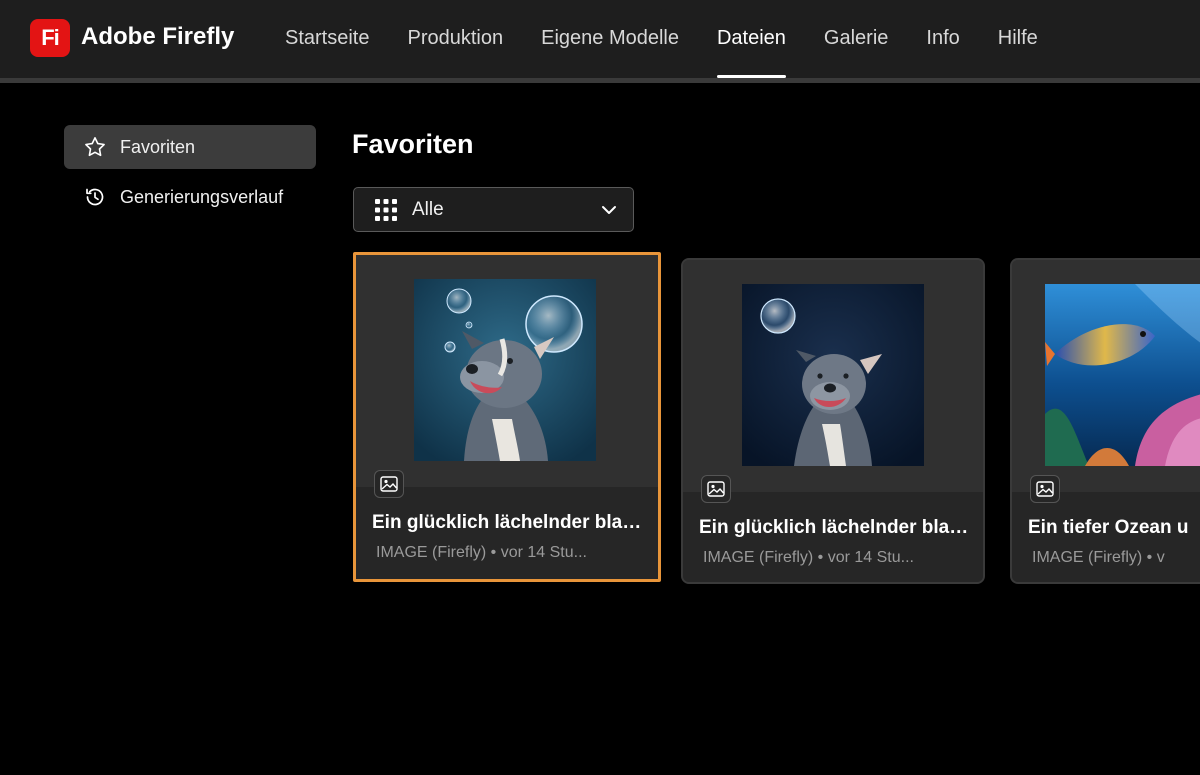 The width and height of the screenshot is (1200, 775). What do you see at coordinates (1122, 375) in the screenshot?
I see `ocean-fish-thumbnail` at bounding box center [1122, 375].